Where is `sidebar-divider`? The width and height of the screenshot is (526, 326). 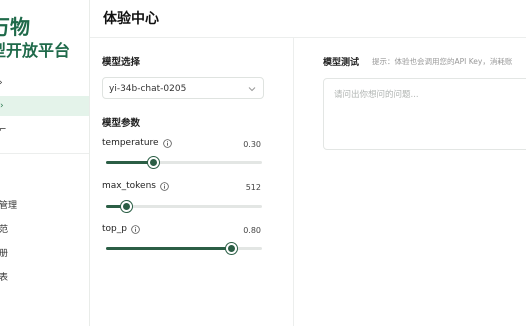
sidebar-divider is located at coordinates (44, 153).